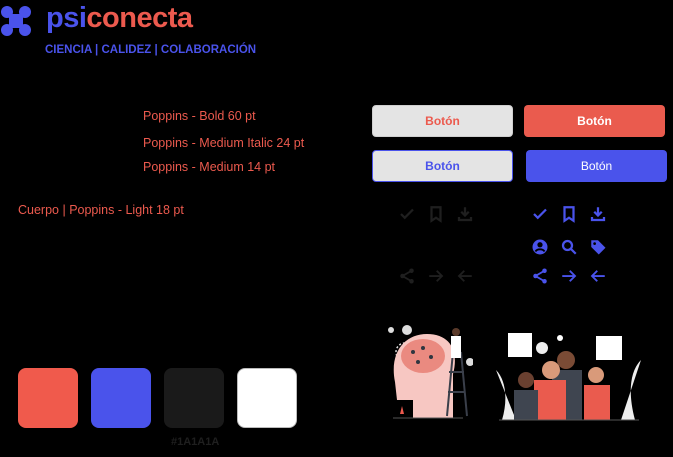 The image size is (673, 457). What do you see at coordinates (267, 398) in the screenshot?
I see `color-swatch-white` at bounding box center [267, 398].